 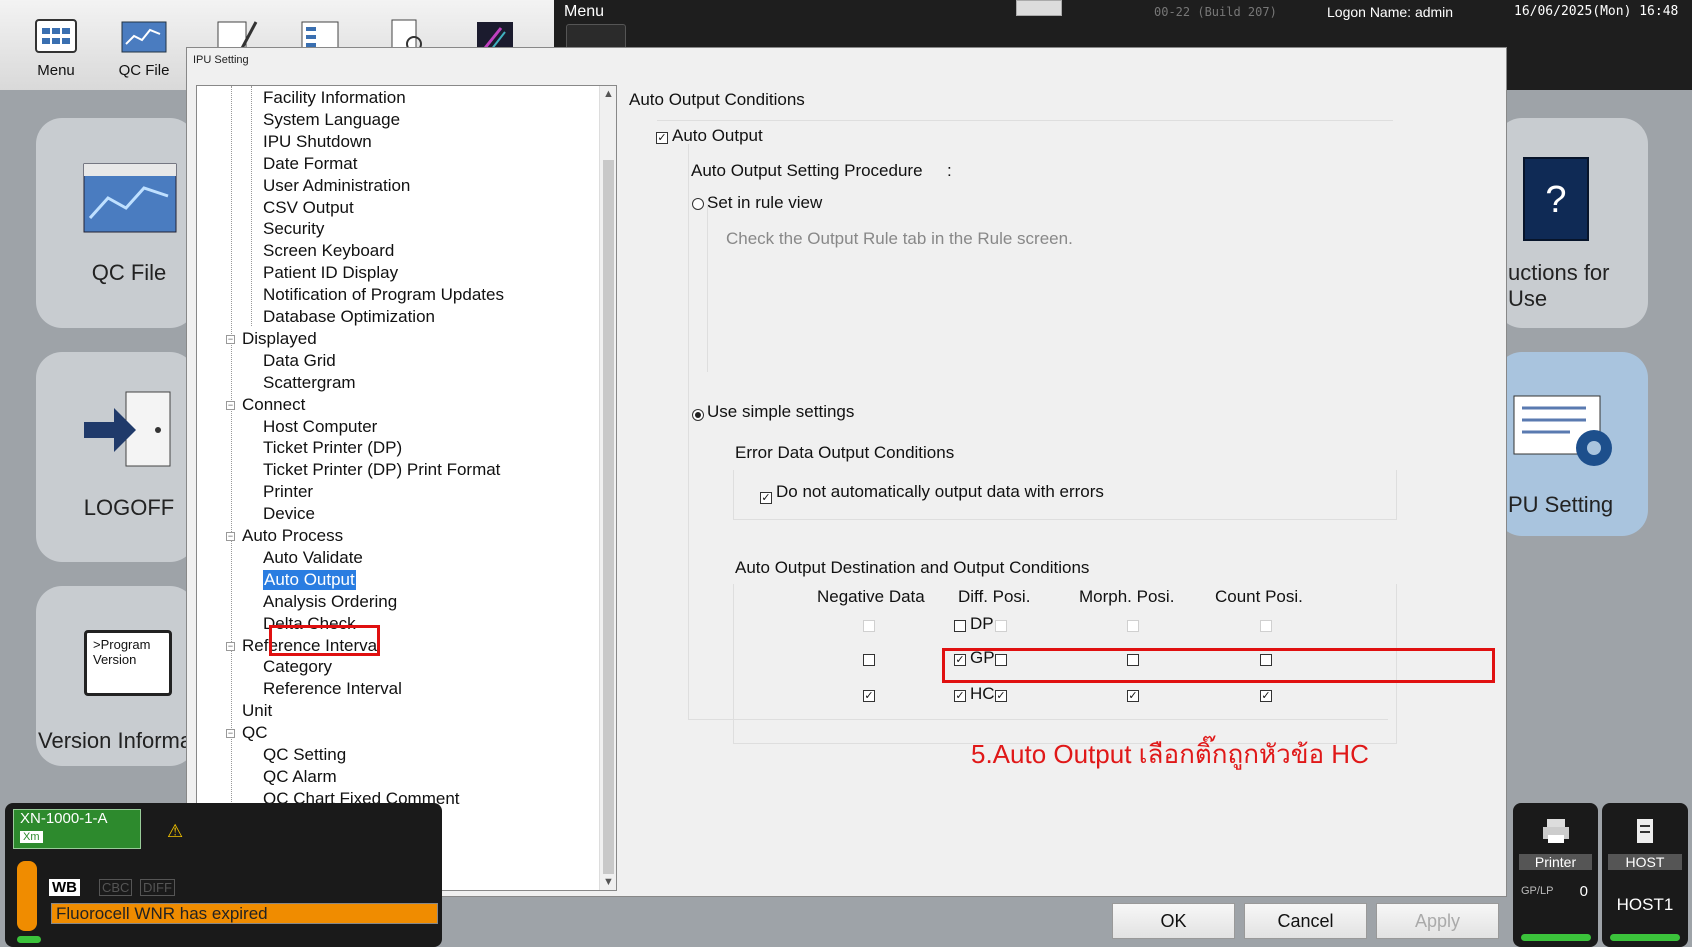 I want to click on tree-connector-line, so click(x=251, y=206).